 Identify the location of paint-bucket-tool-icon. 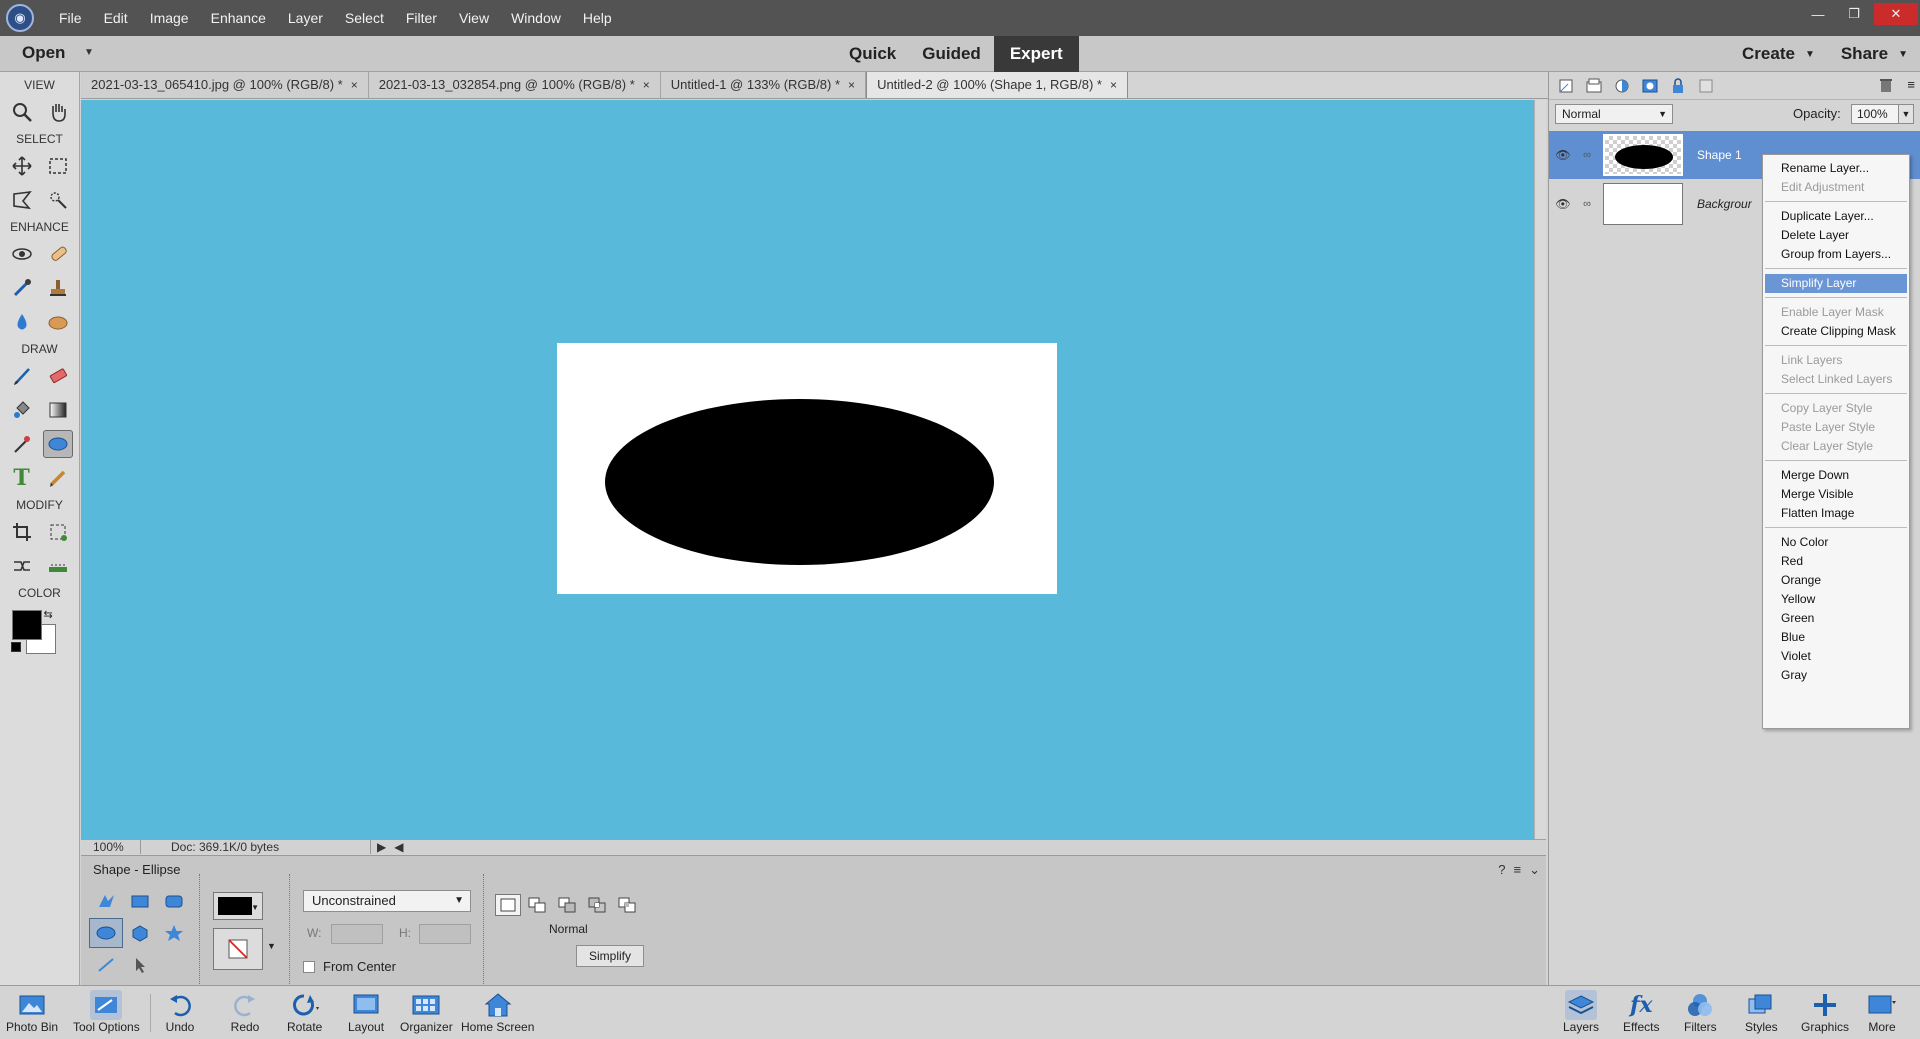
(22, 410).